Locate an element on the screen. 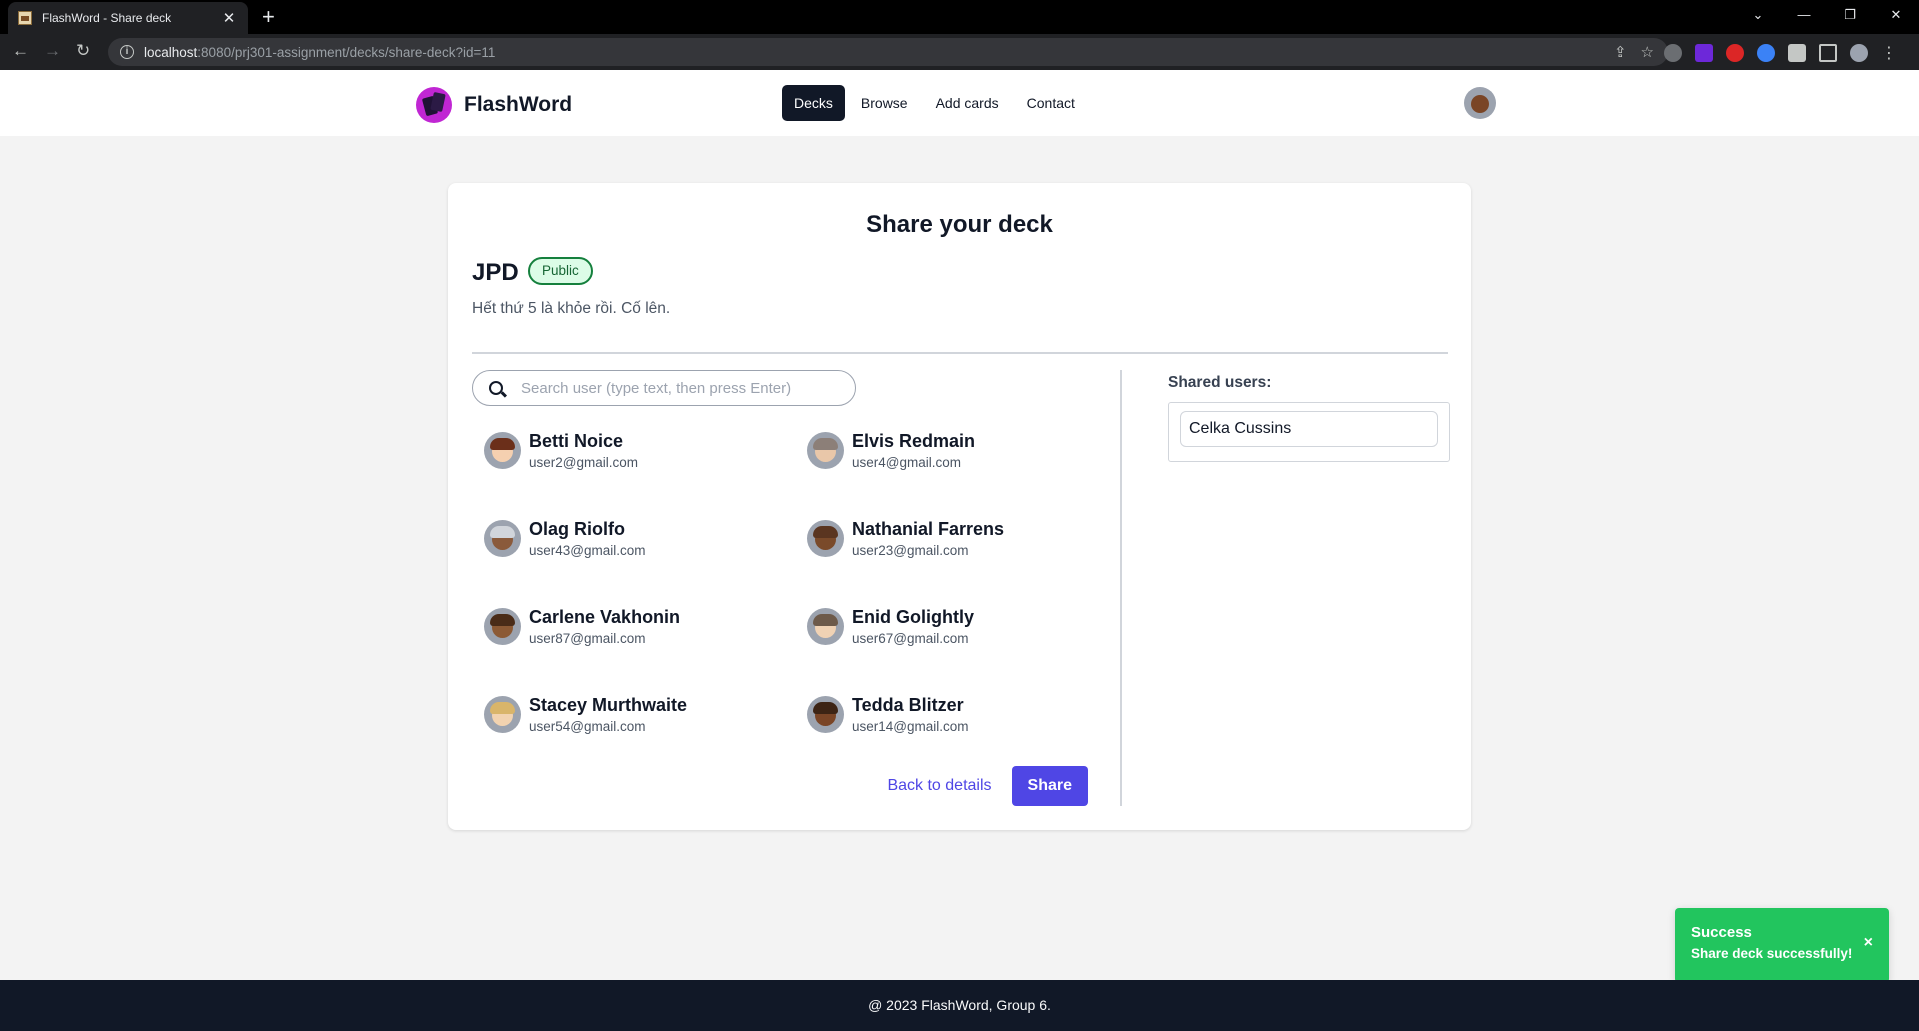  user-list-item: Nathanial Farrens user23@gmail.com is located at coordinates (945, 544).